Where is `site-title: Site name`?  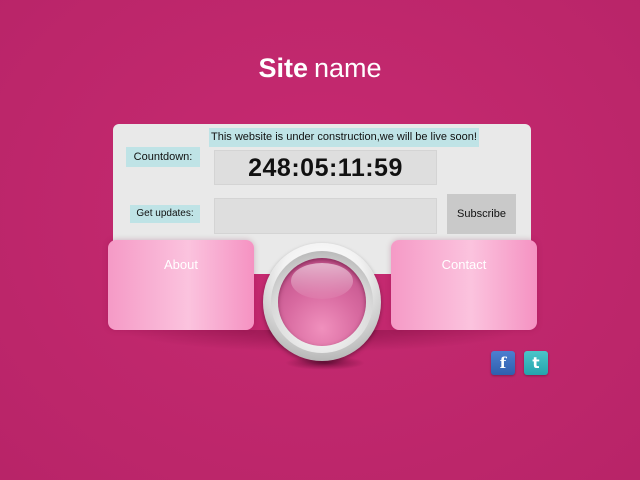 site-title: Site name is located at coordinates (320, 68).